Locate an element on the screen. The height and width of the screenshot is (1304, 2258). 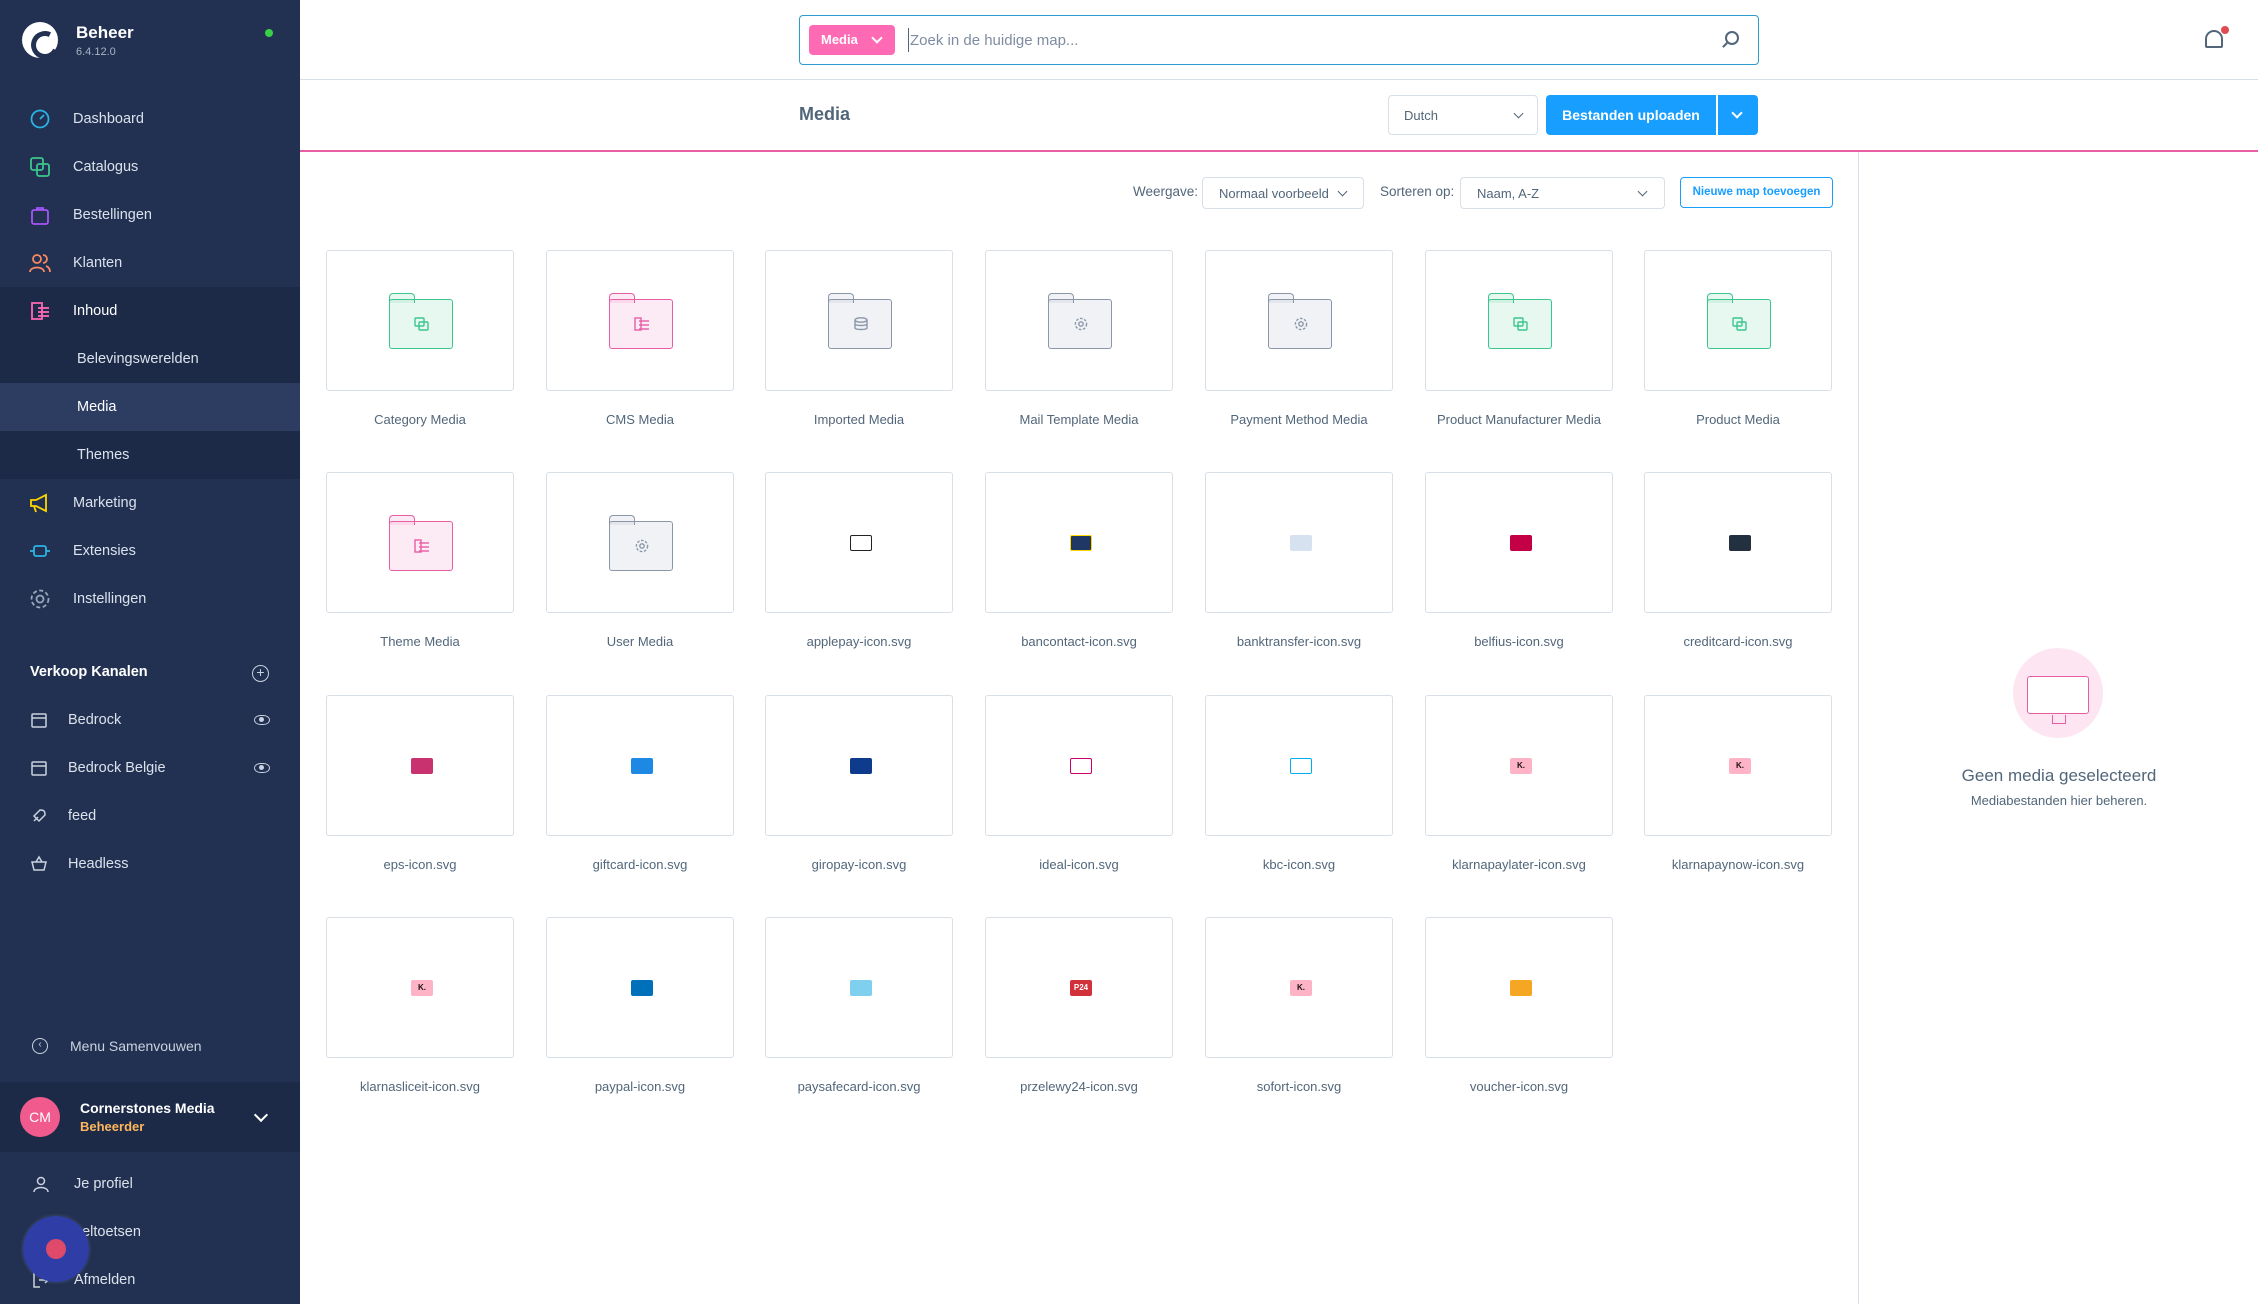
media-item-name: eps-icon.svg is located at coordinates (420, 864).